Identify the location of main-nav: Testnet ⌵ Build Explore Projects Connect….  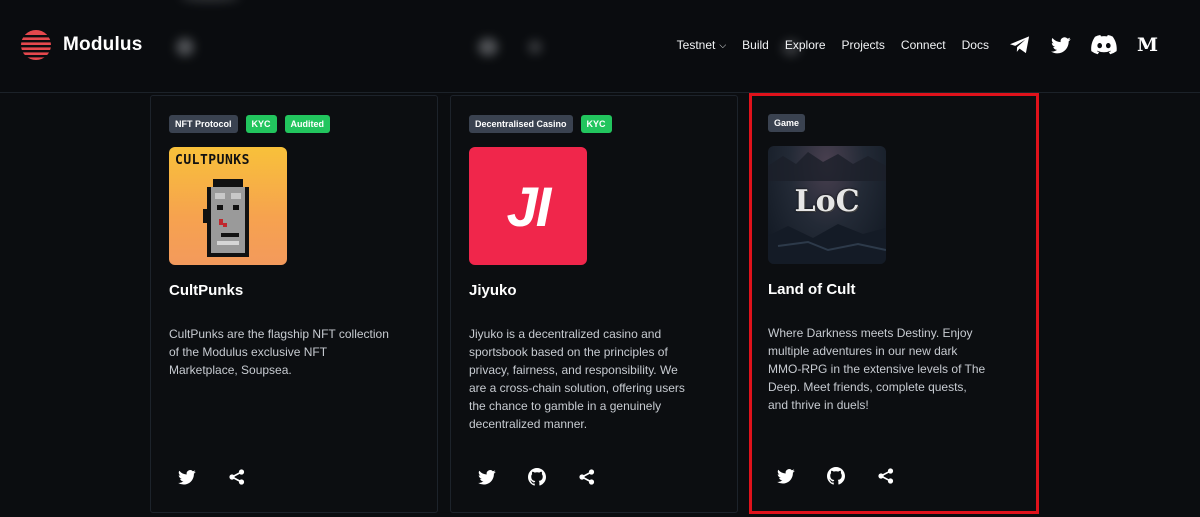
(909, 45).